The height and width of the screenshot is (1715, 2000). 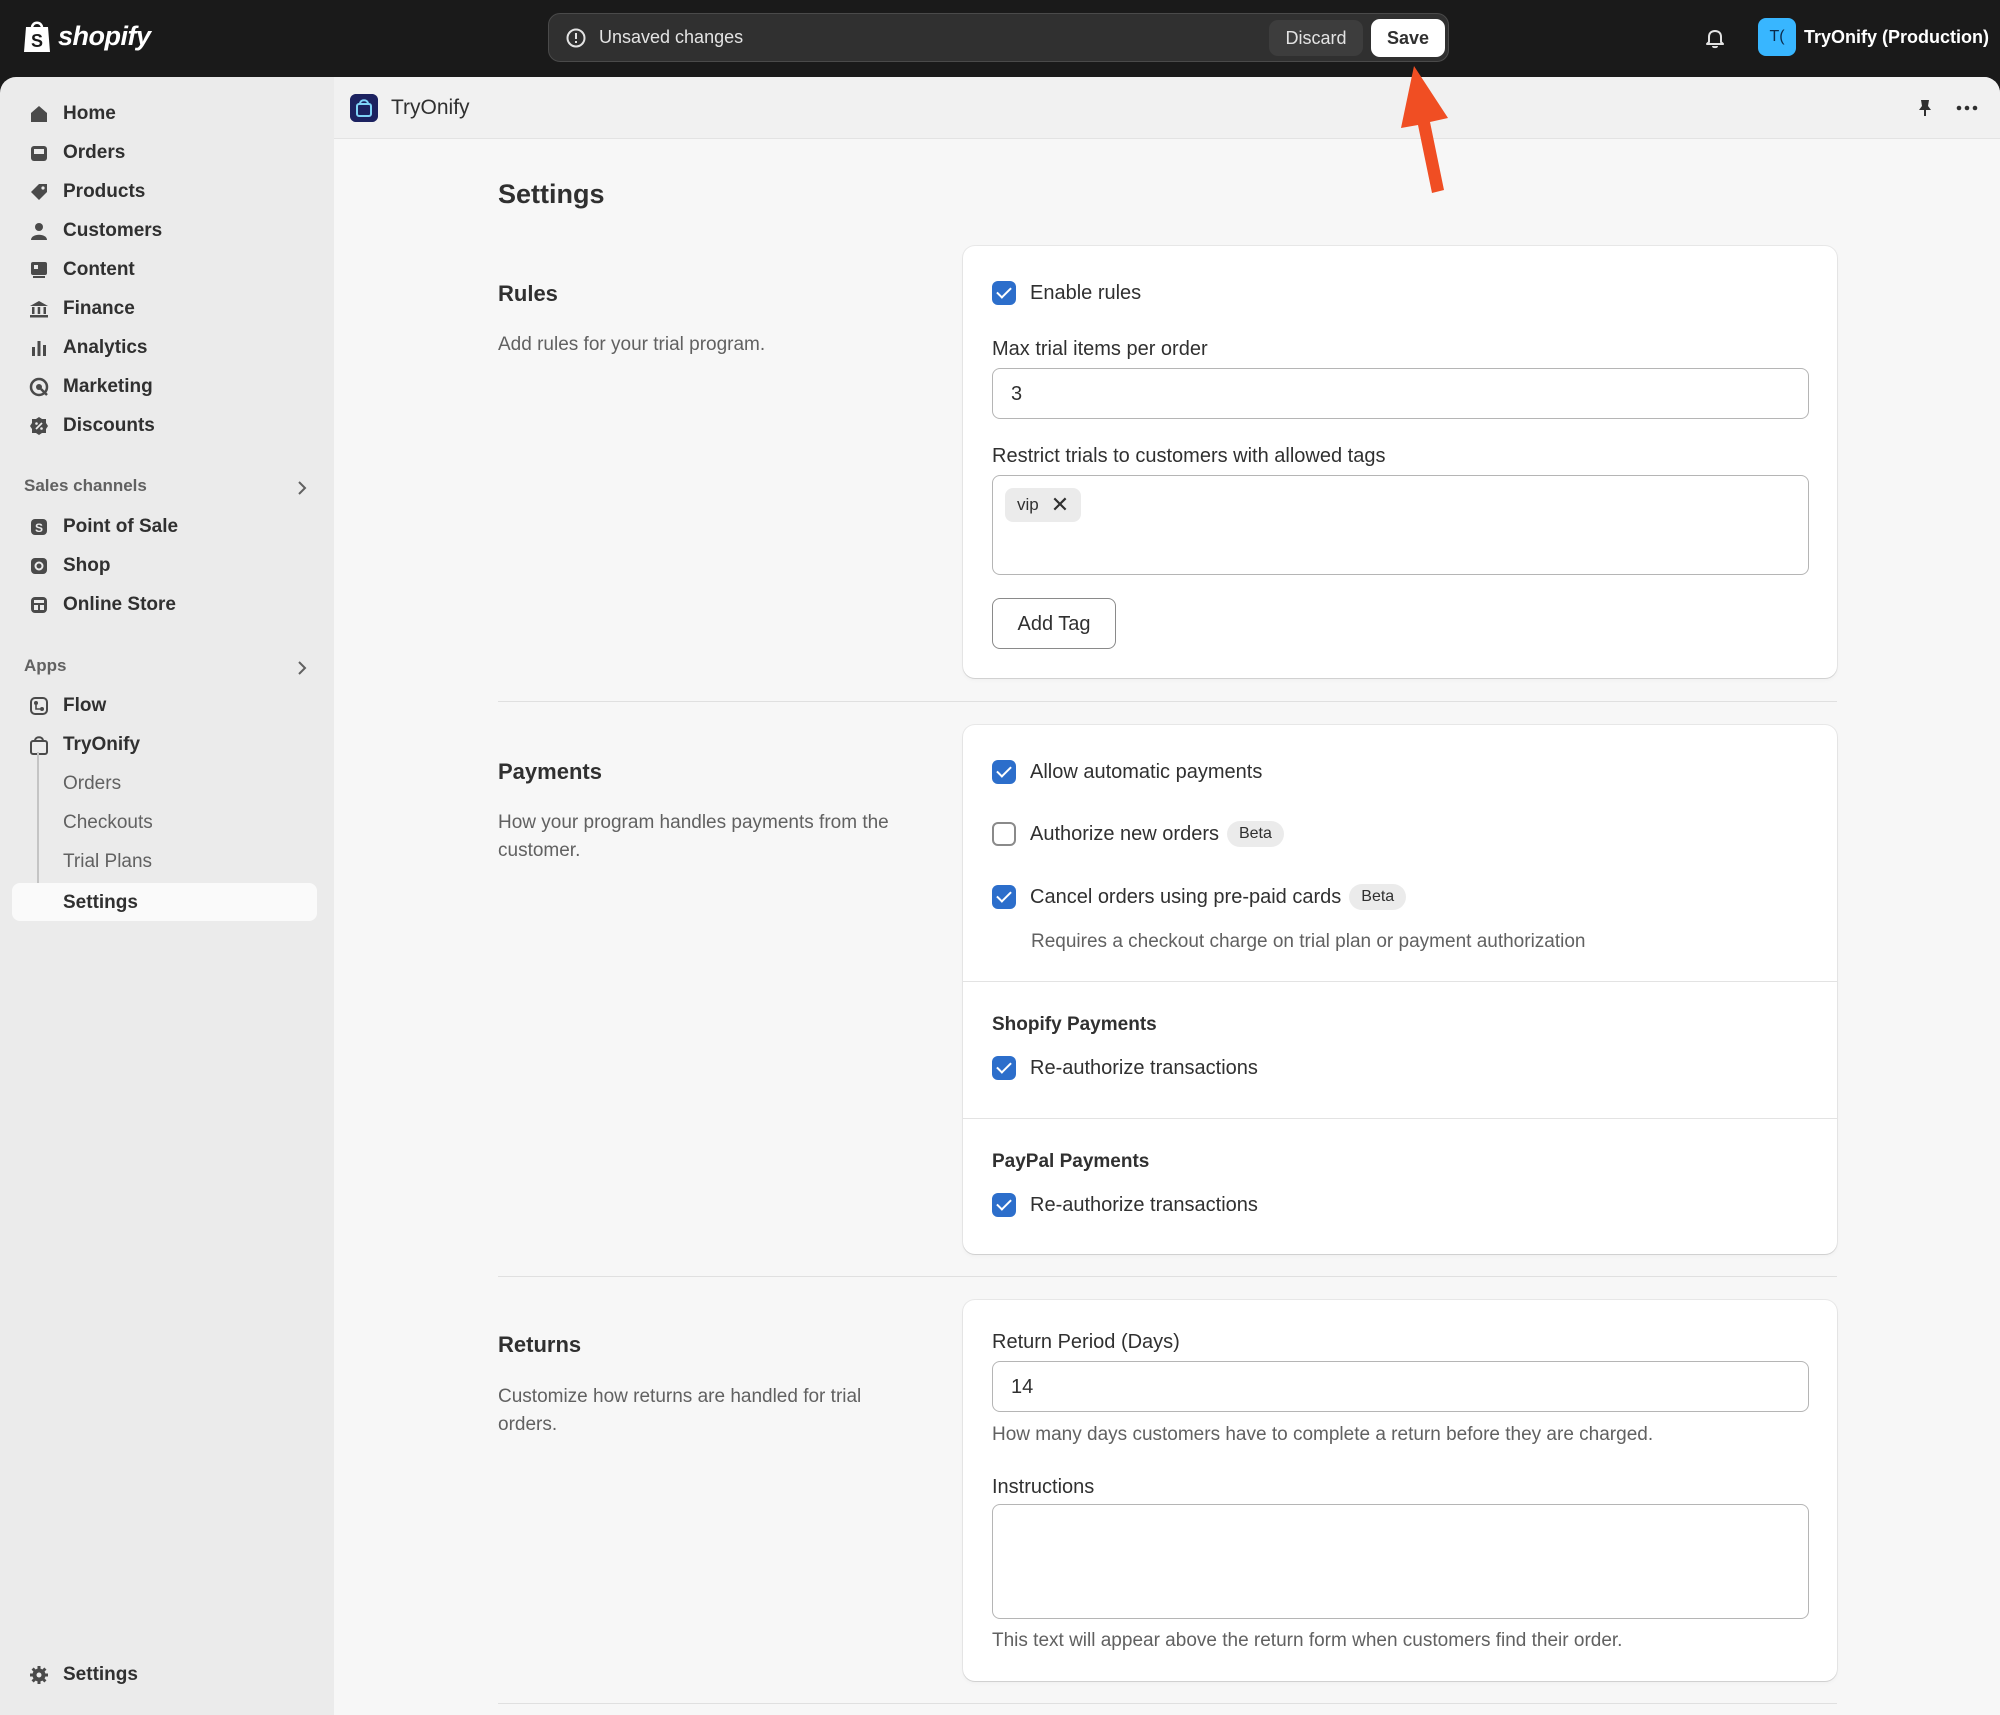 What do you see at coordinates (39, 231) in the screenshot?
I see `person-icon` at bounding box center [39, 231].